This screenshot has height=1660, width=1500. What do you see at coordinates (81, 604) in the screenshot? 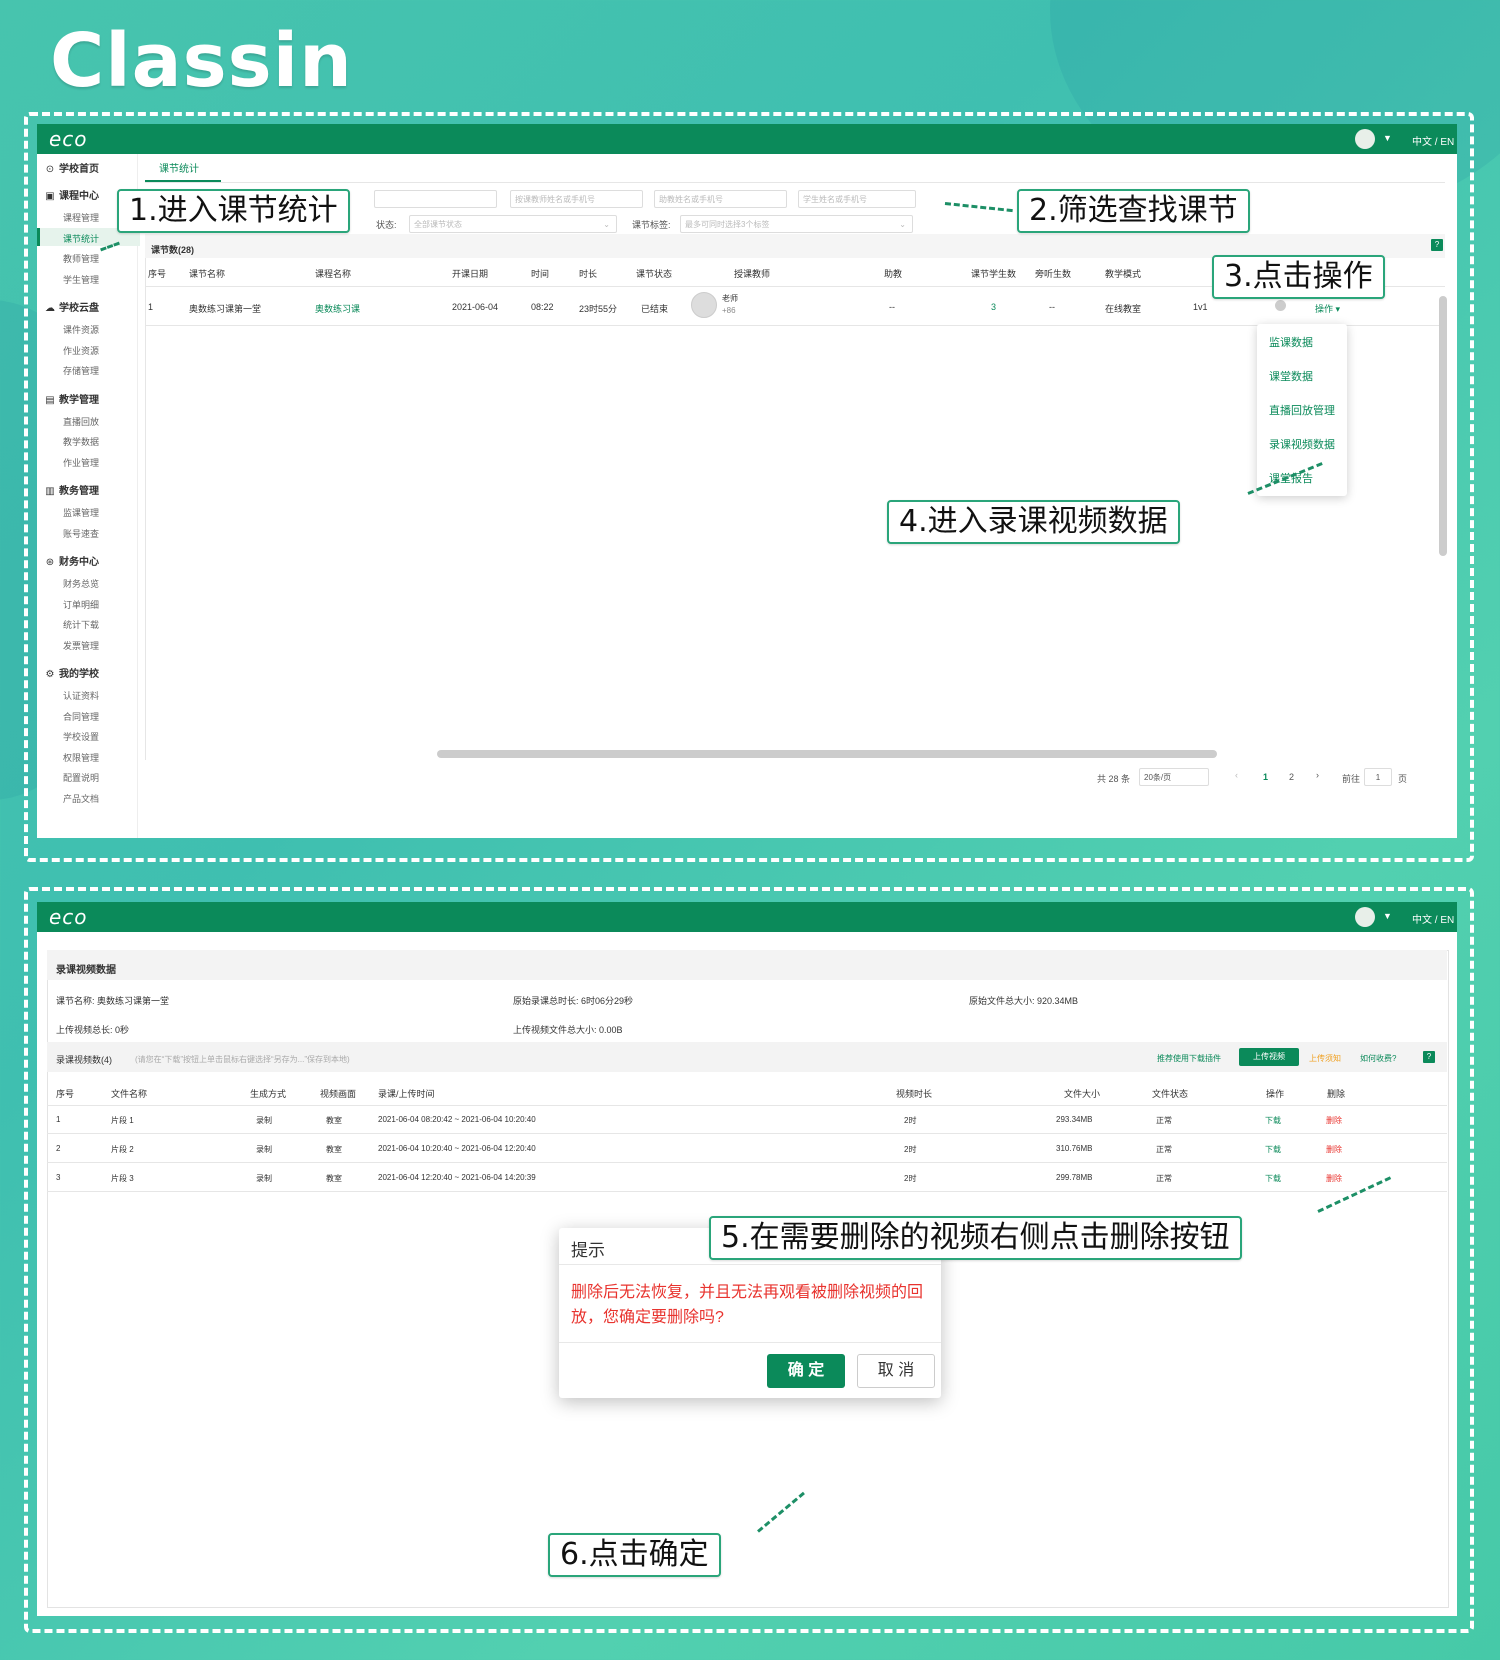
I see `sidebar-item: 订单明细` at bounding box center [81, 604].